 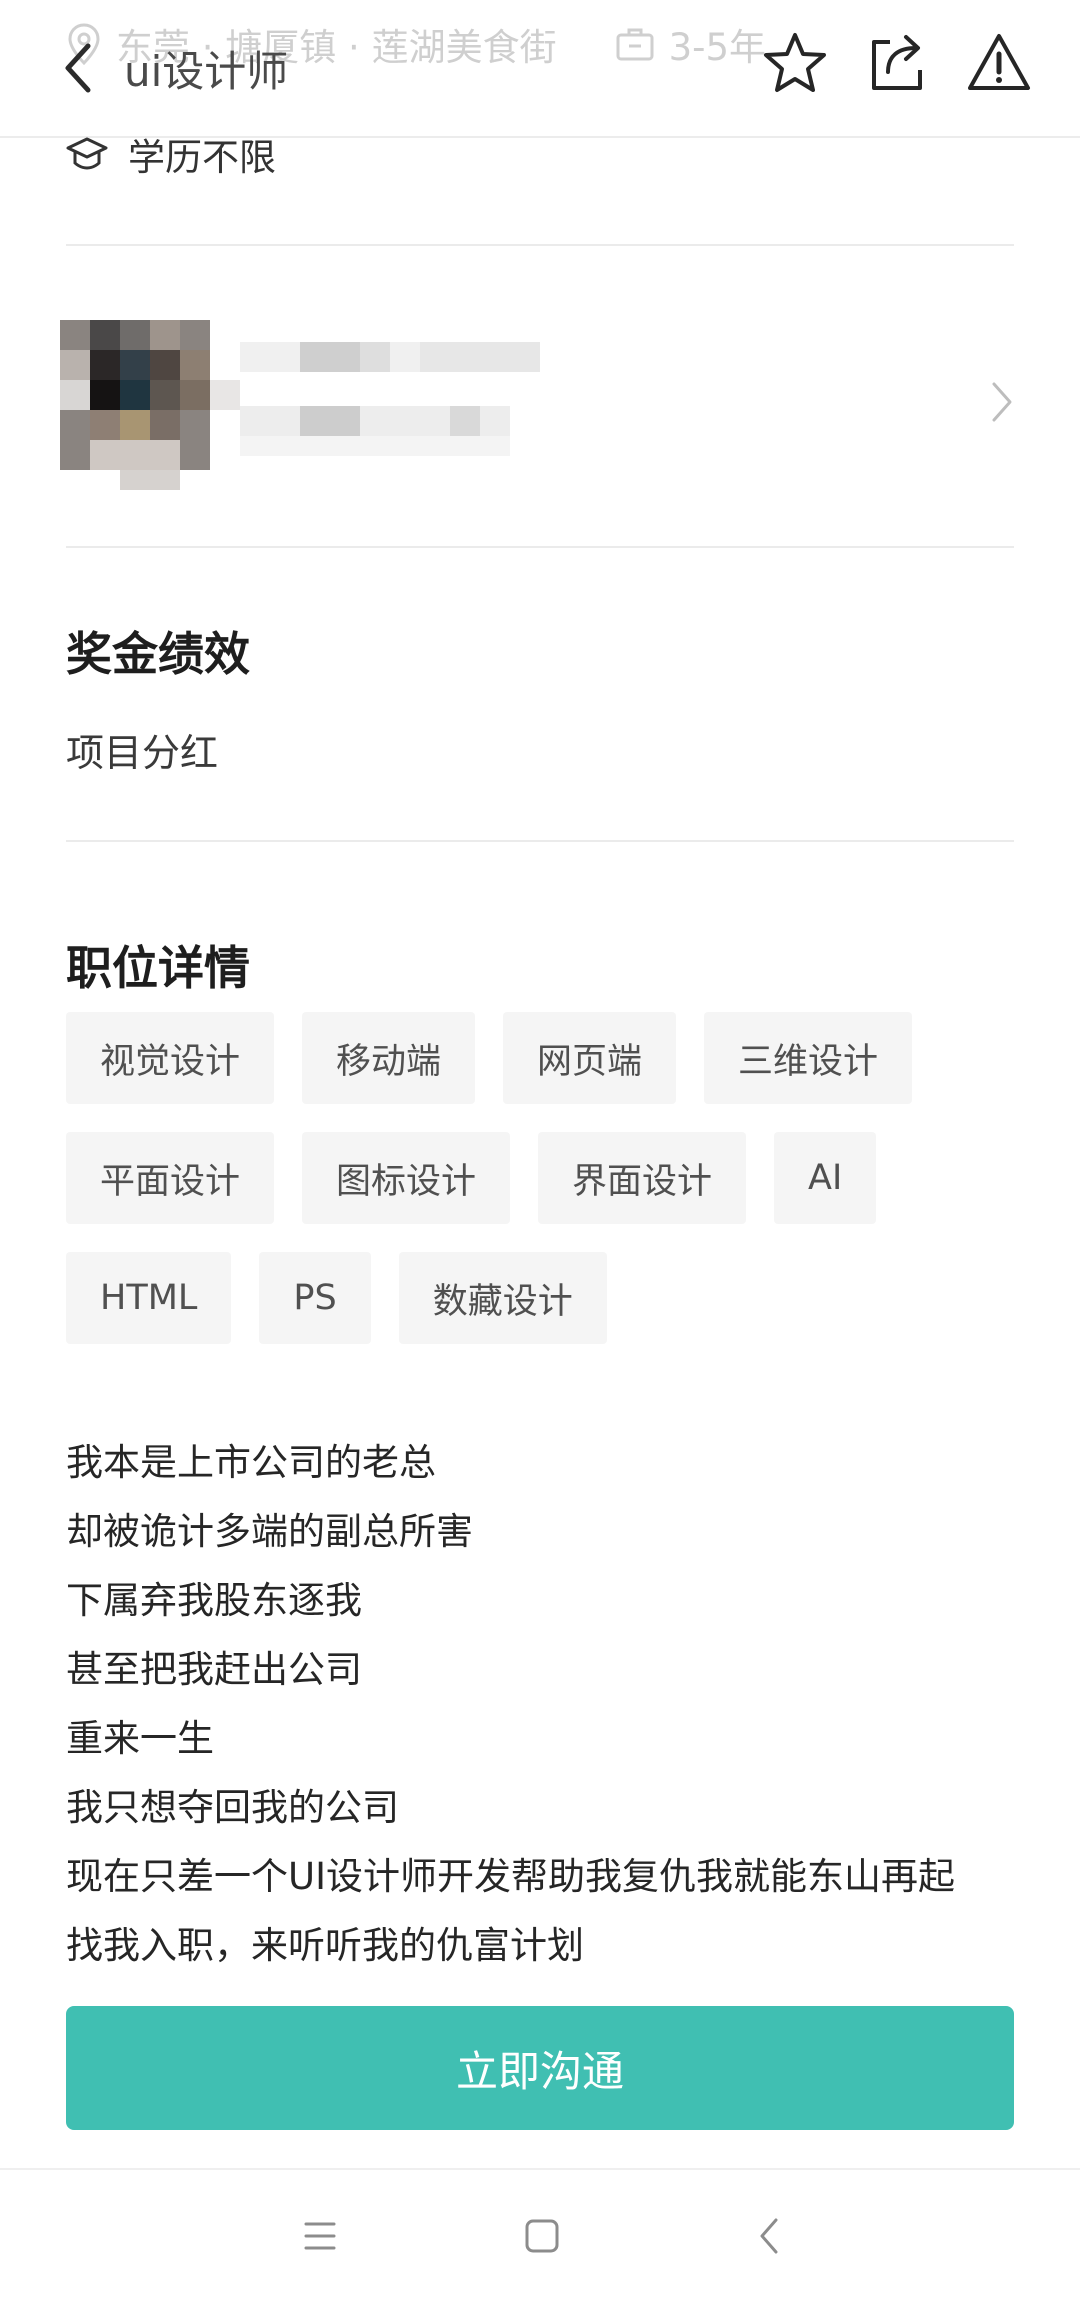 I want to click on graduation-cap-icon, so click(x=87, y=153).